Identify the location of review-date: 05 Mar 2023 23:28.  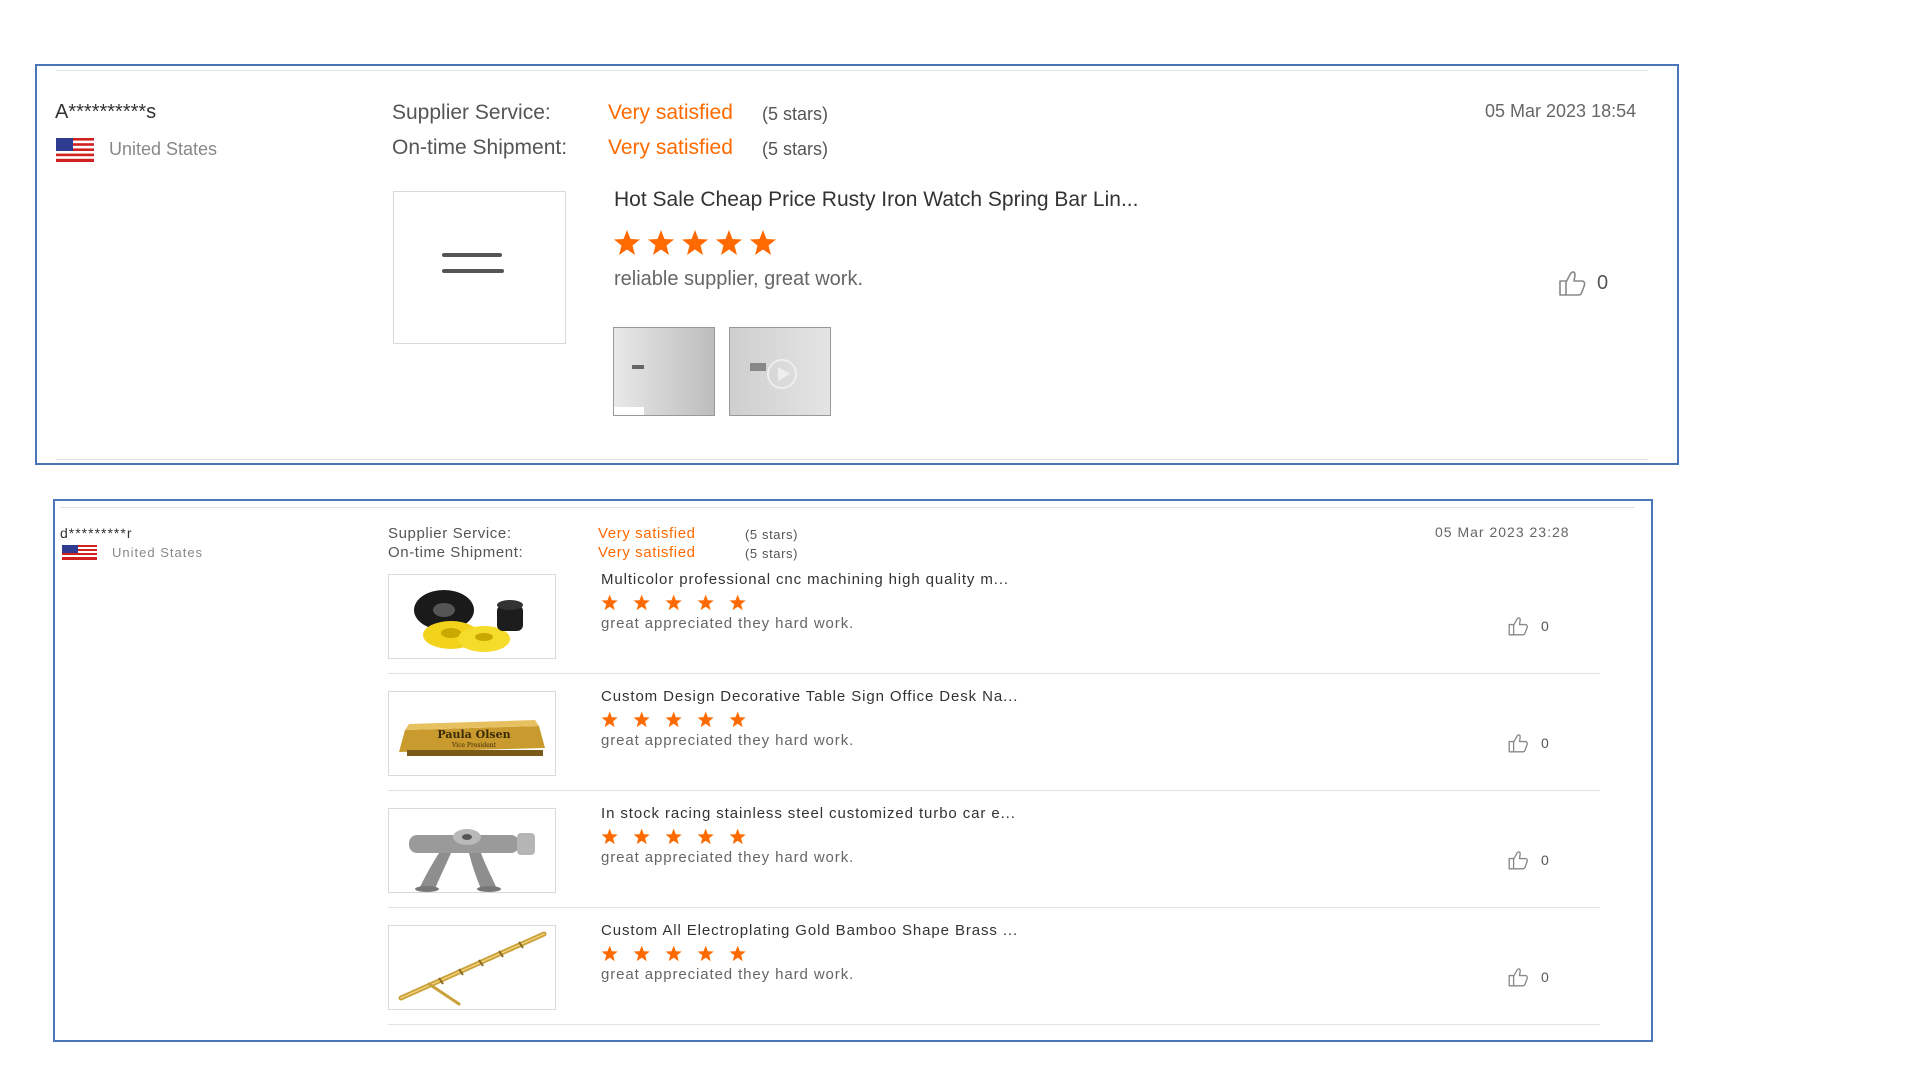
(1502, 532).